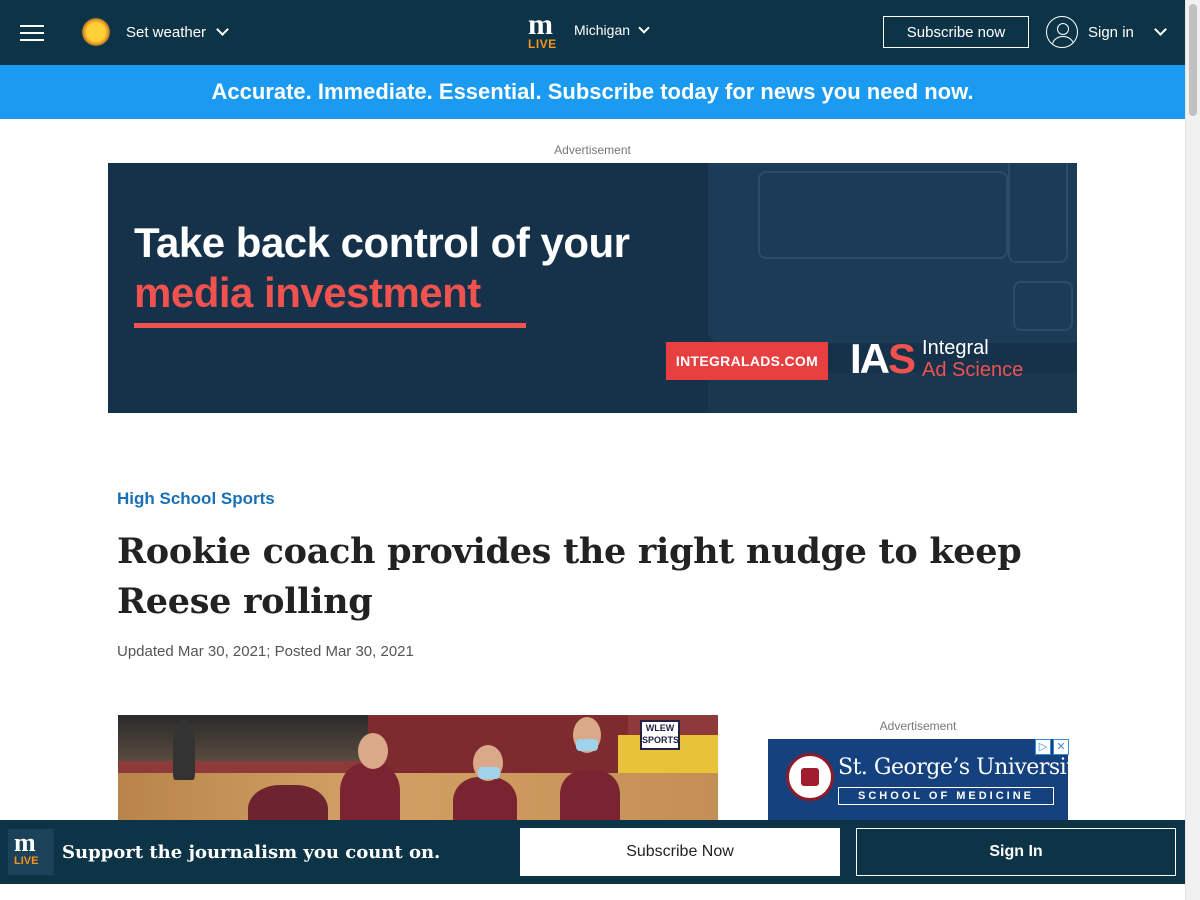  Describe the element at coordinates (1111, 32) in the screenshot. I see `sign-in-label: Sign in` at that location.